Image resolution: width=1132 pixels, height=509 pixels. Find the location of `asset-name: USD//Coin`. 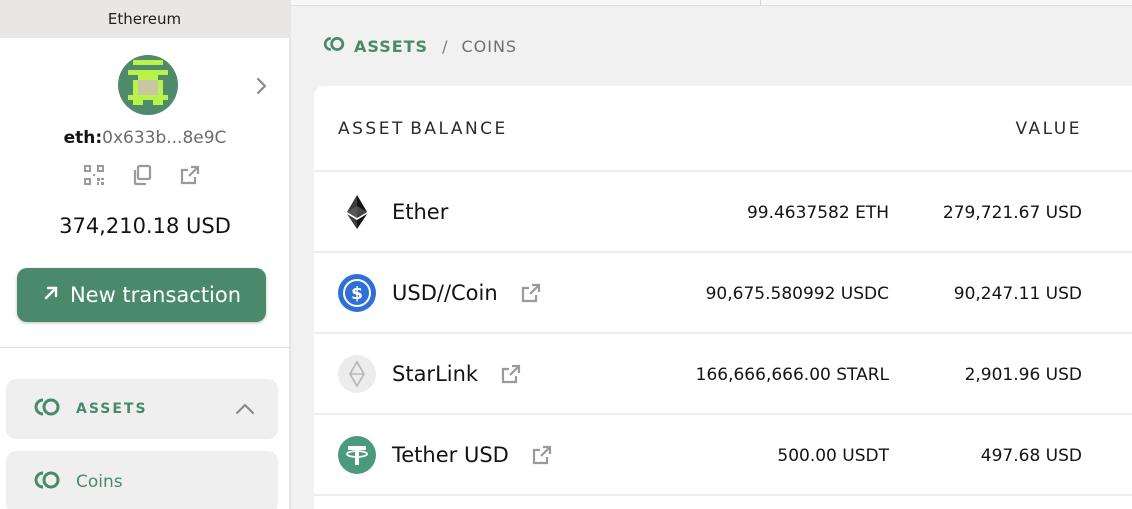

asset-name: USD//Coin is located at coordinates (467, 293).